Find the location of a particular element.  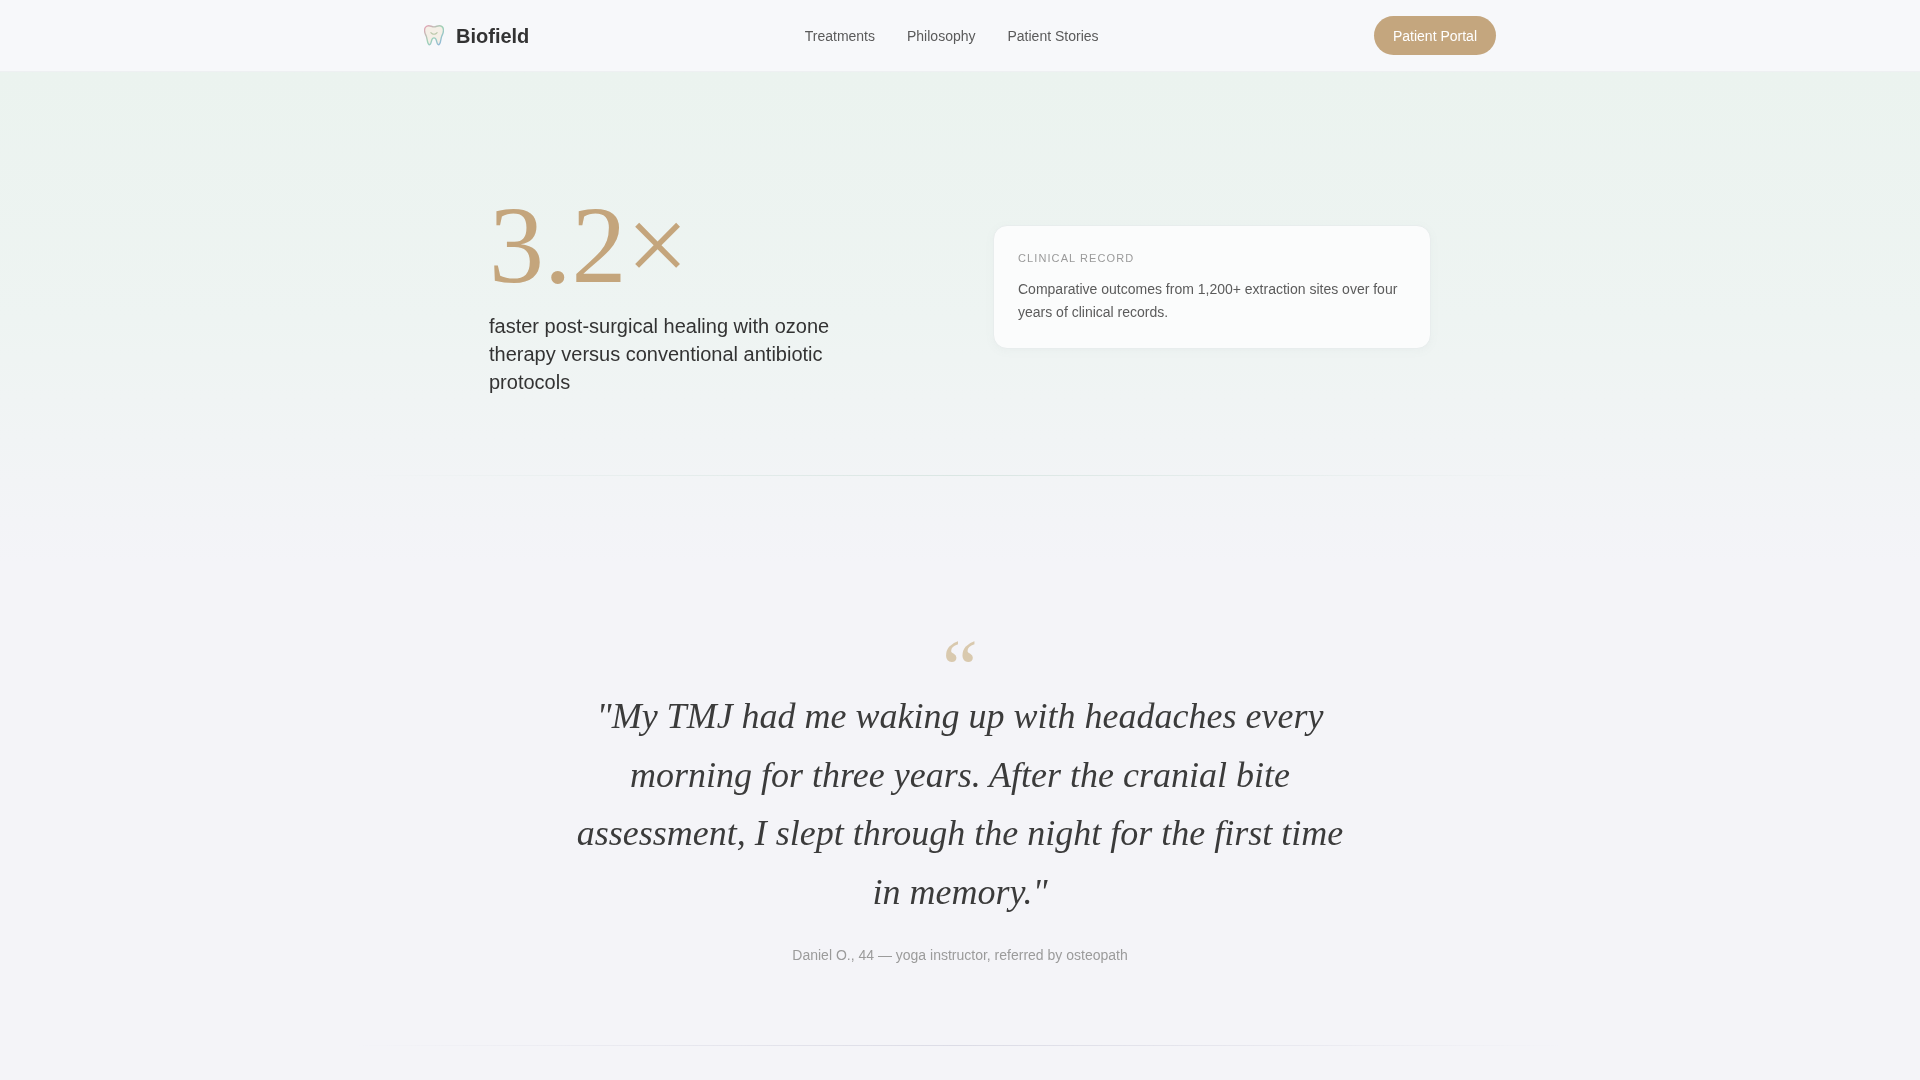

nav-link: Treatments is located at coordinates (839, 35).